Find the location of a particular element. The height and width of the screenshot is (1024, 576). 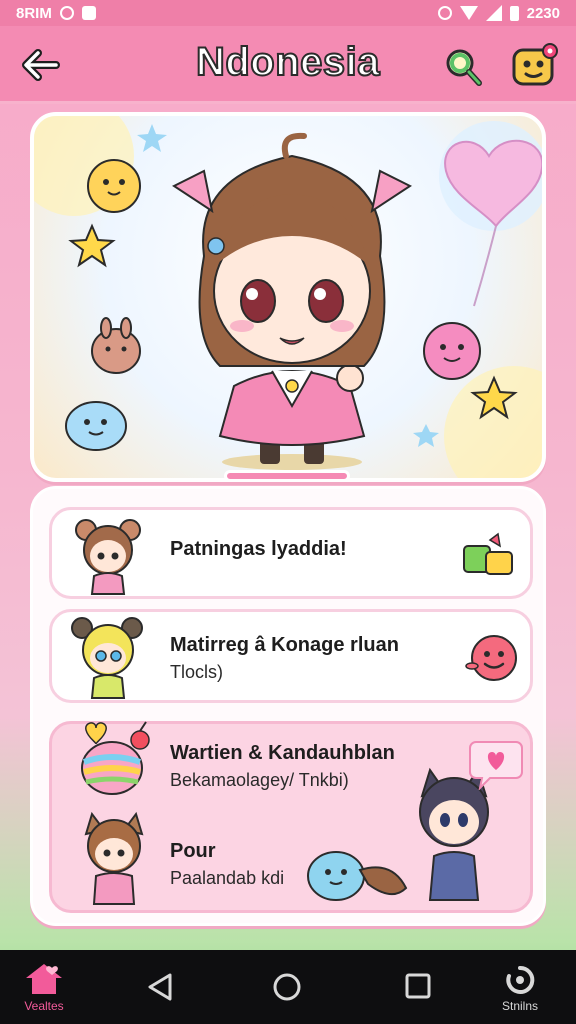

app-header: Ndonesia is located at coordinates (288, 65).